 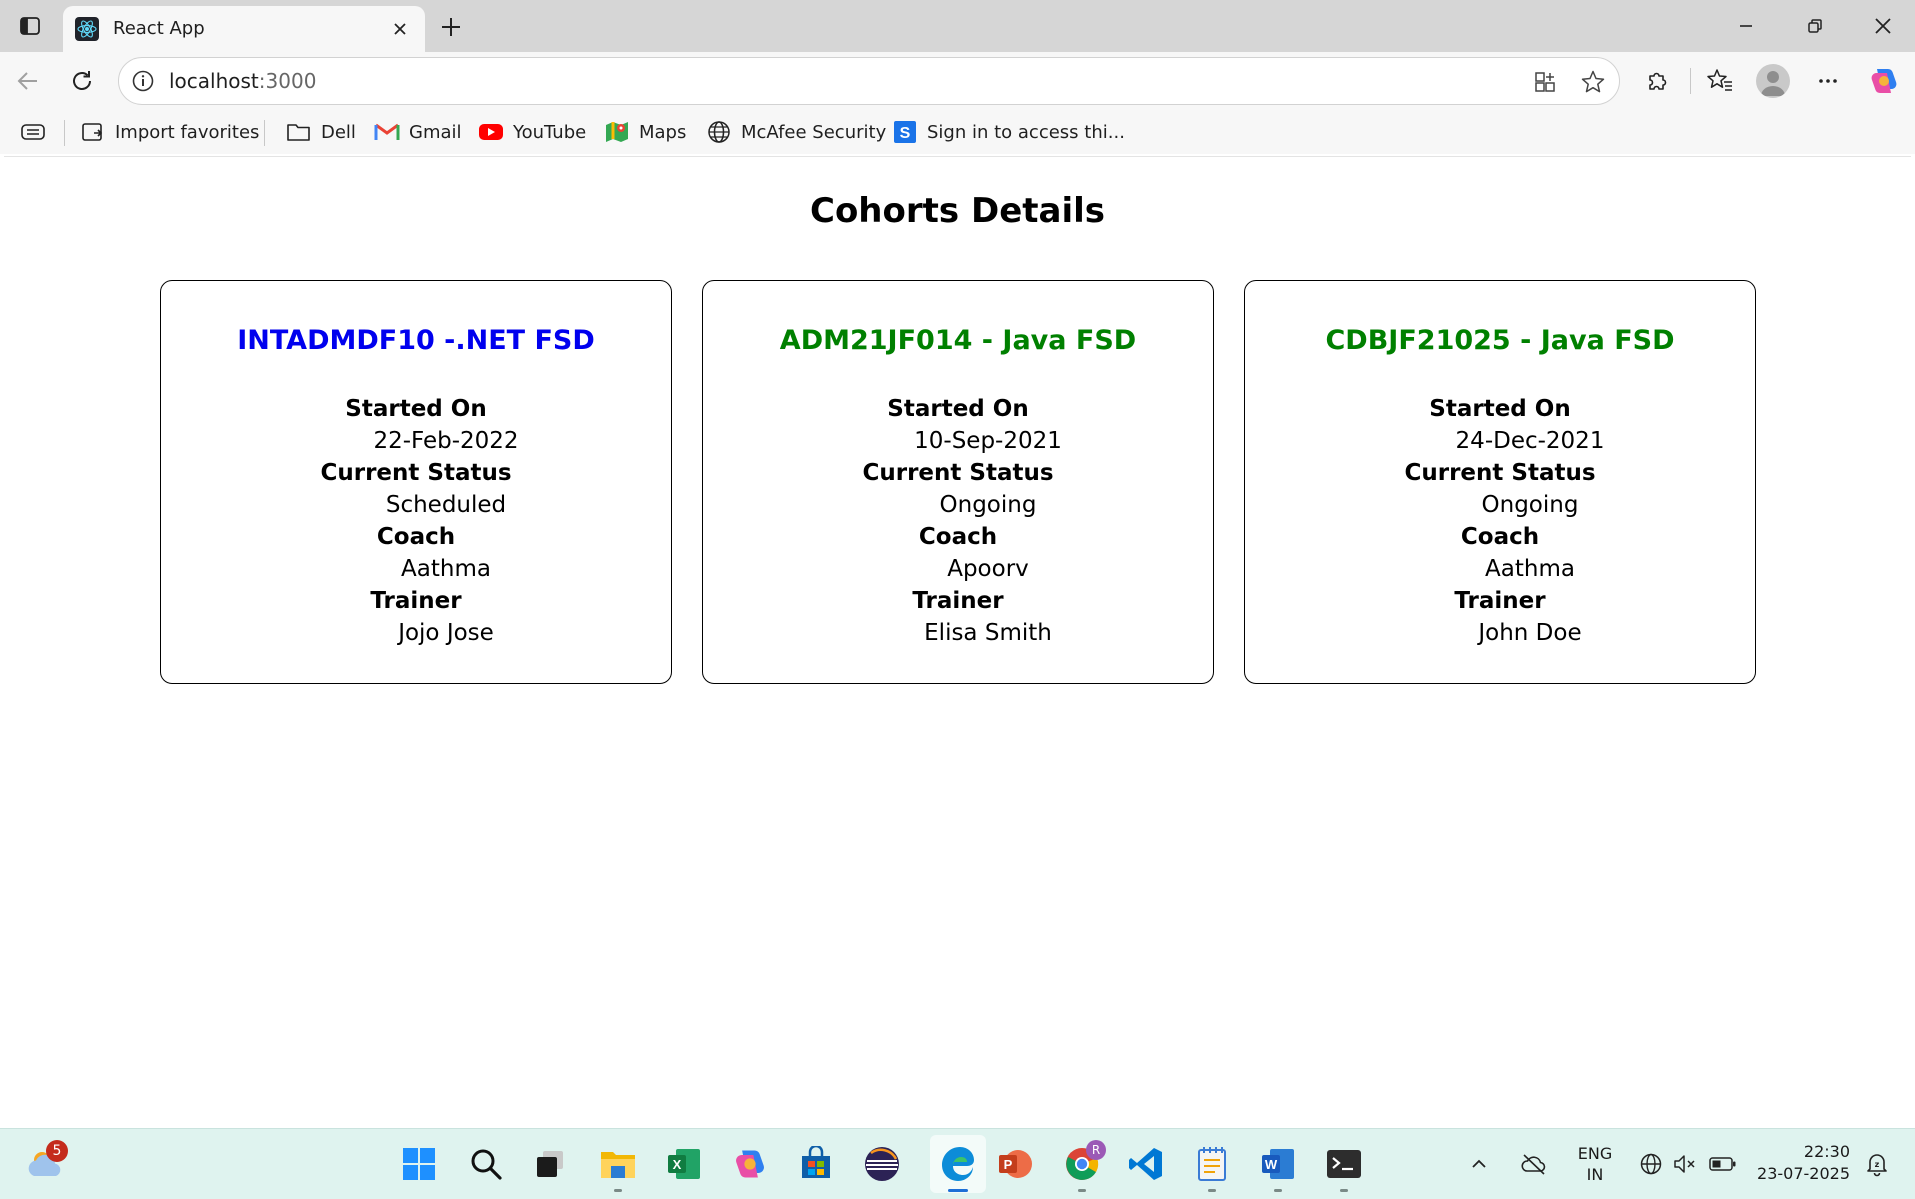 What do you see at coordinates (46, 1164) in the screenshot?
I see `weather-widget: 5` at bounding box center [46, 1164].